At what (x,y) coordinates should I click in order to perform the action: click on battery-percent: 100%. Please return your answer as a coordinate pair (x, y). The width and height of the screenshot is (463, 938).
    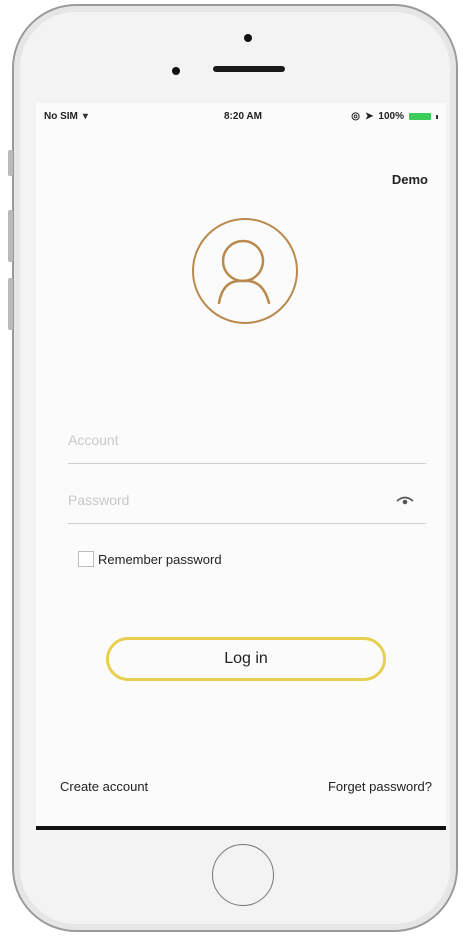
    Looking at the image, I should click on (391, 116).